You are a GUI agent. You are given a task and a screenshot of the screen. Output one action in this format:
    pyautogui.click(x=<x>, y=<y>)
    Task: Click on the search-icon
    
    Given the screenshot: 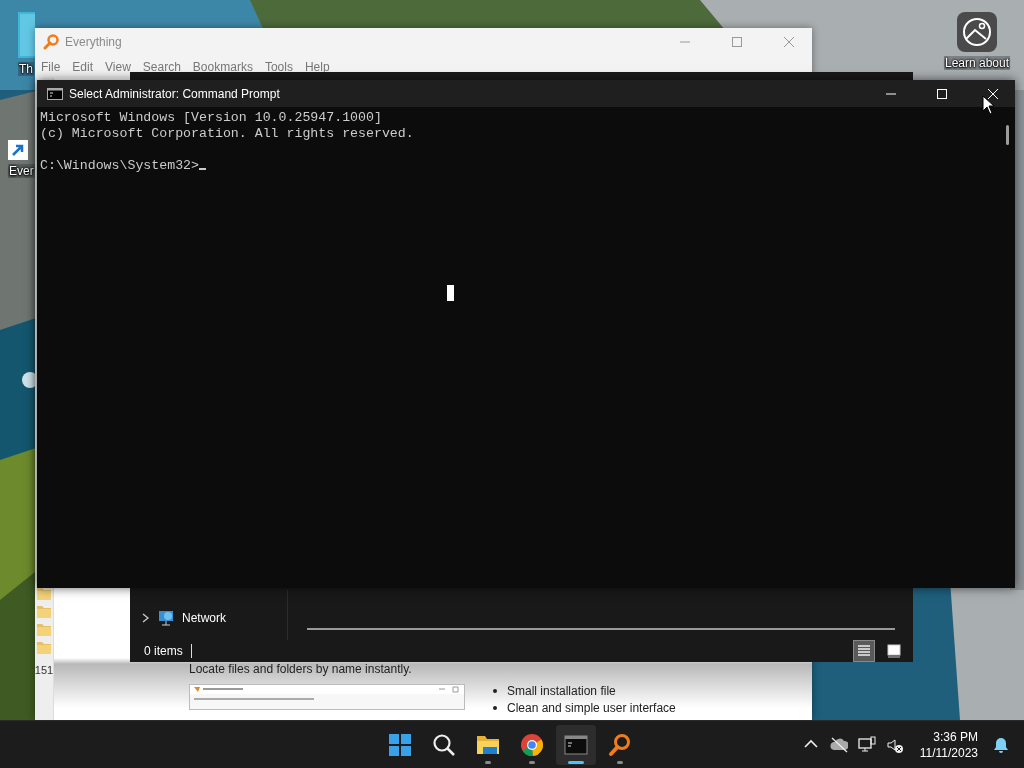 What is the action you would take?
    pyautogui.click(x=444, y=745)
    